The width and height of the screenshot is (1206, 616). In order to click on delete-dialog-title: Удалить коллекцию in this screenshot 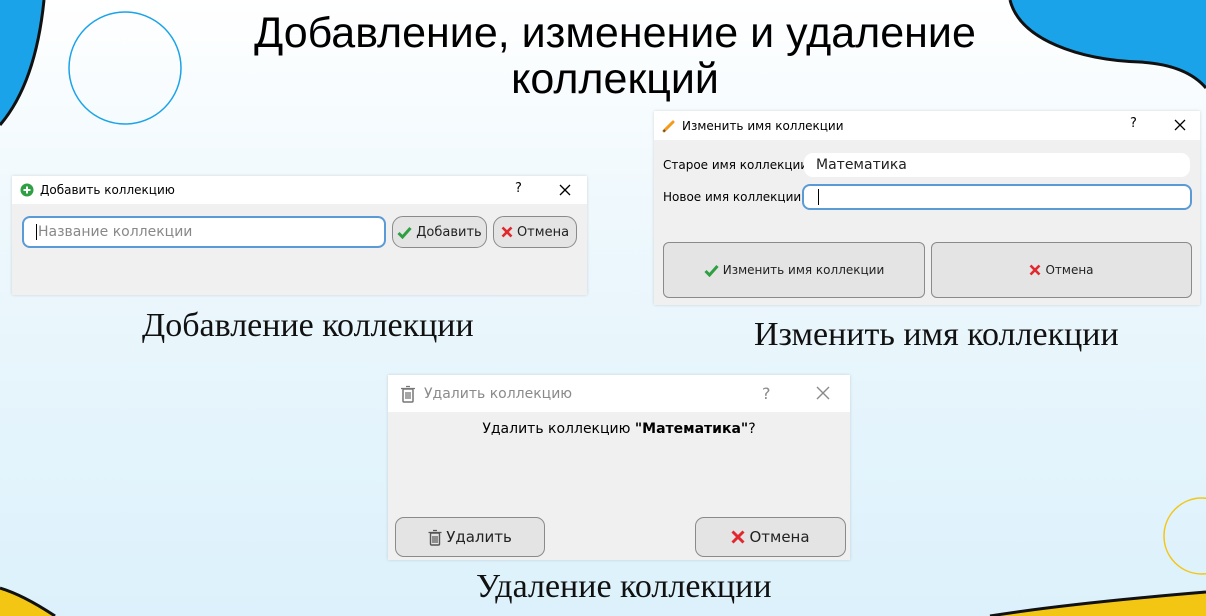, I will do `click(498, 393)`.